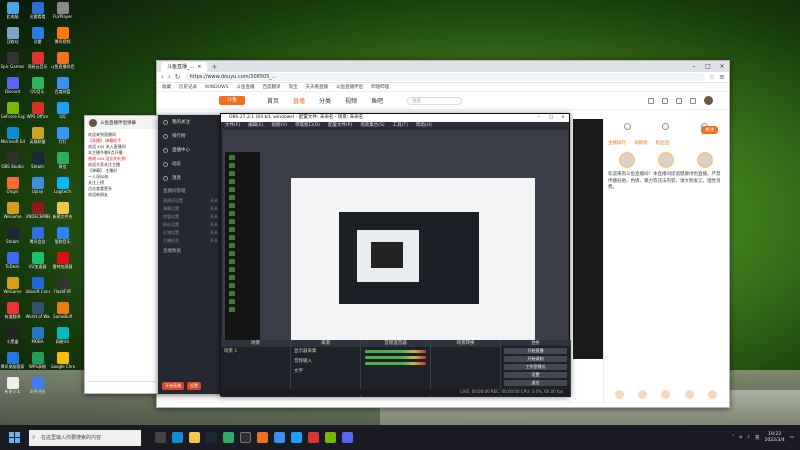  I want to click on obs-control-button: 开始直播, so click(535, 351).